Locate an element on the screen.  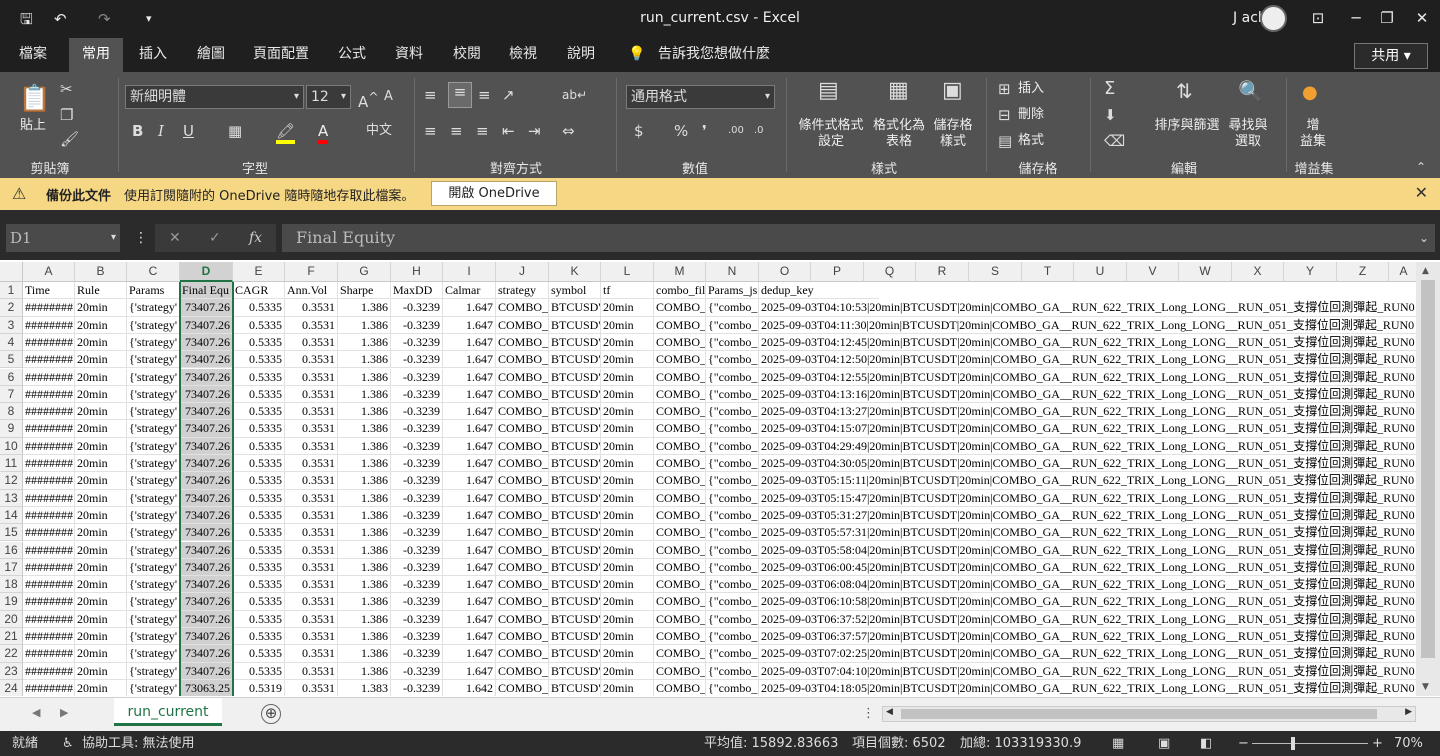
column-header: A is located at coordinates (1402, 272).